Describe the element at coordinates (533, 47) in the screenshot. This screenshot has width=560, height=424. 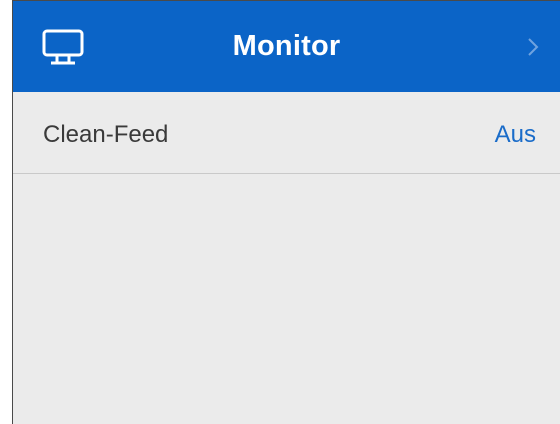
I see `chevron-right-icon` at that location.